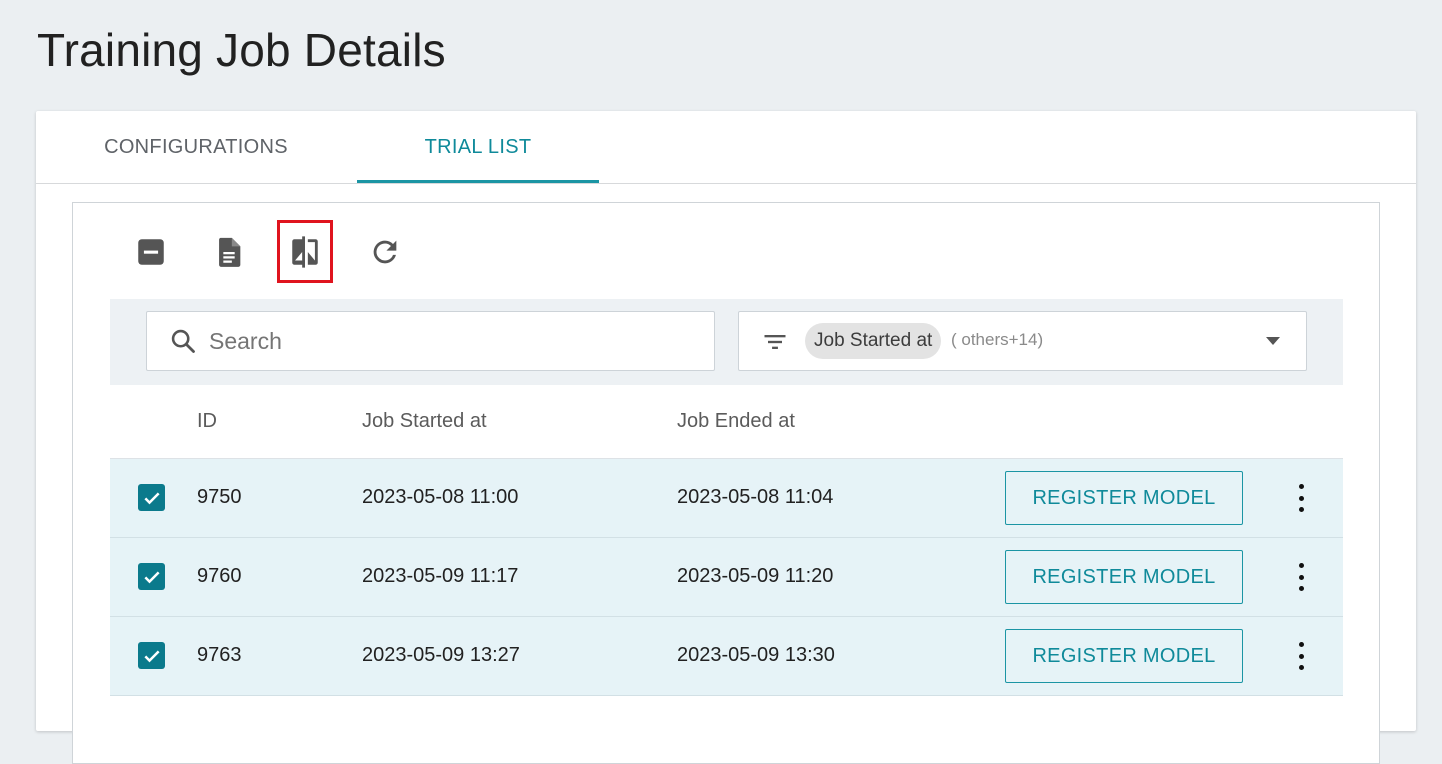 Image resolution: width=1442 pixels, height=764 pixels. Describe the element at coordinates (756, 655) in the screenshot. I see `cell-job-ended: 2023-05-09 13:30` at that location.